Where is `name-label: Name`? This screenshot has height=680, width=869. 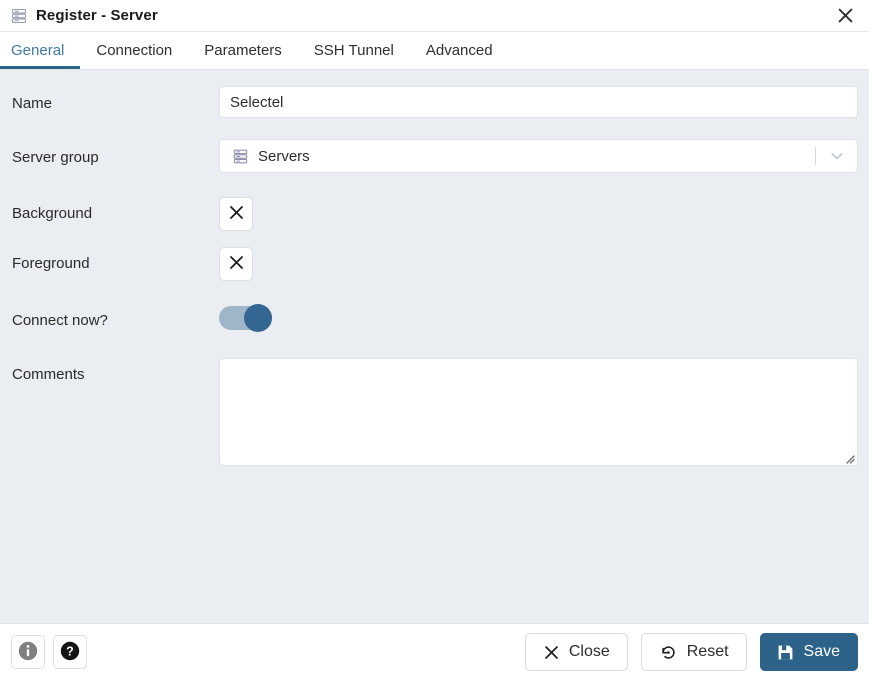 name-label: Name is located at coordinates (32, 103).